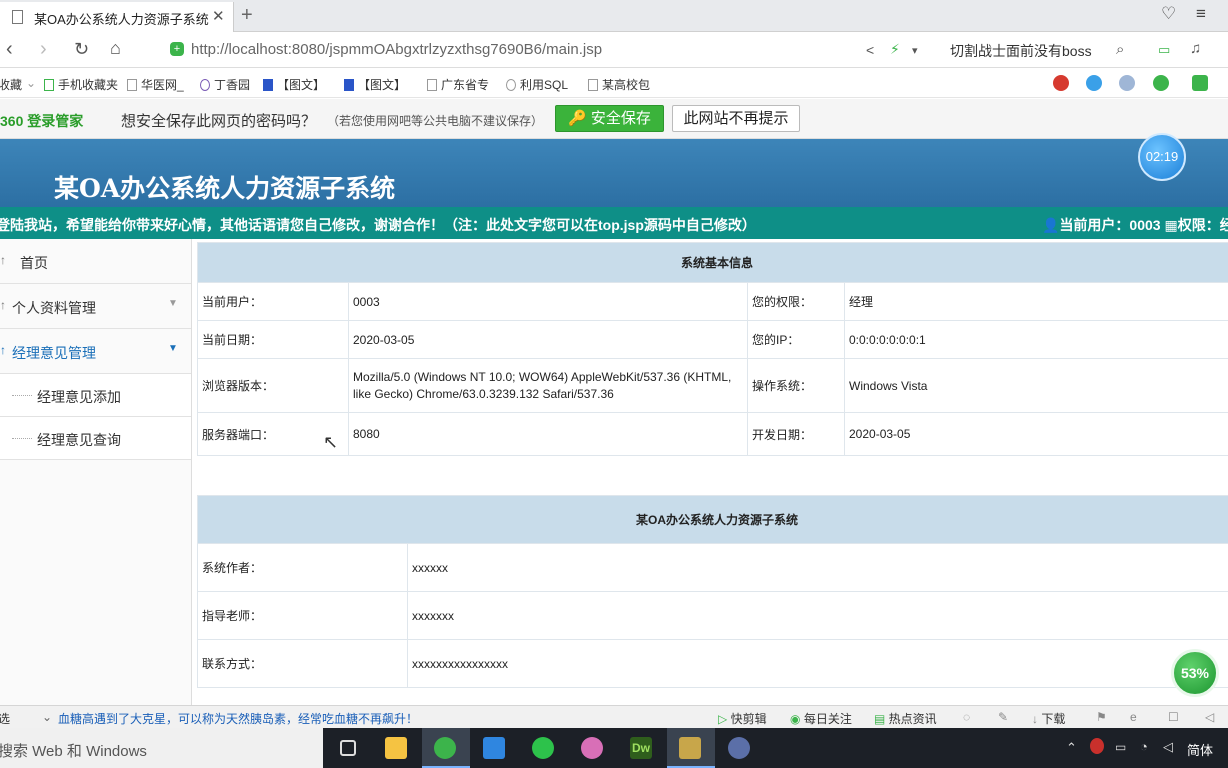 The image size is (1228, 768). Describe the element at coordinates (173, 348) in the screenshot. I see `caret-down-icon: ▼` at that location.